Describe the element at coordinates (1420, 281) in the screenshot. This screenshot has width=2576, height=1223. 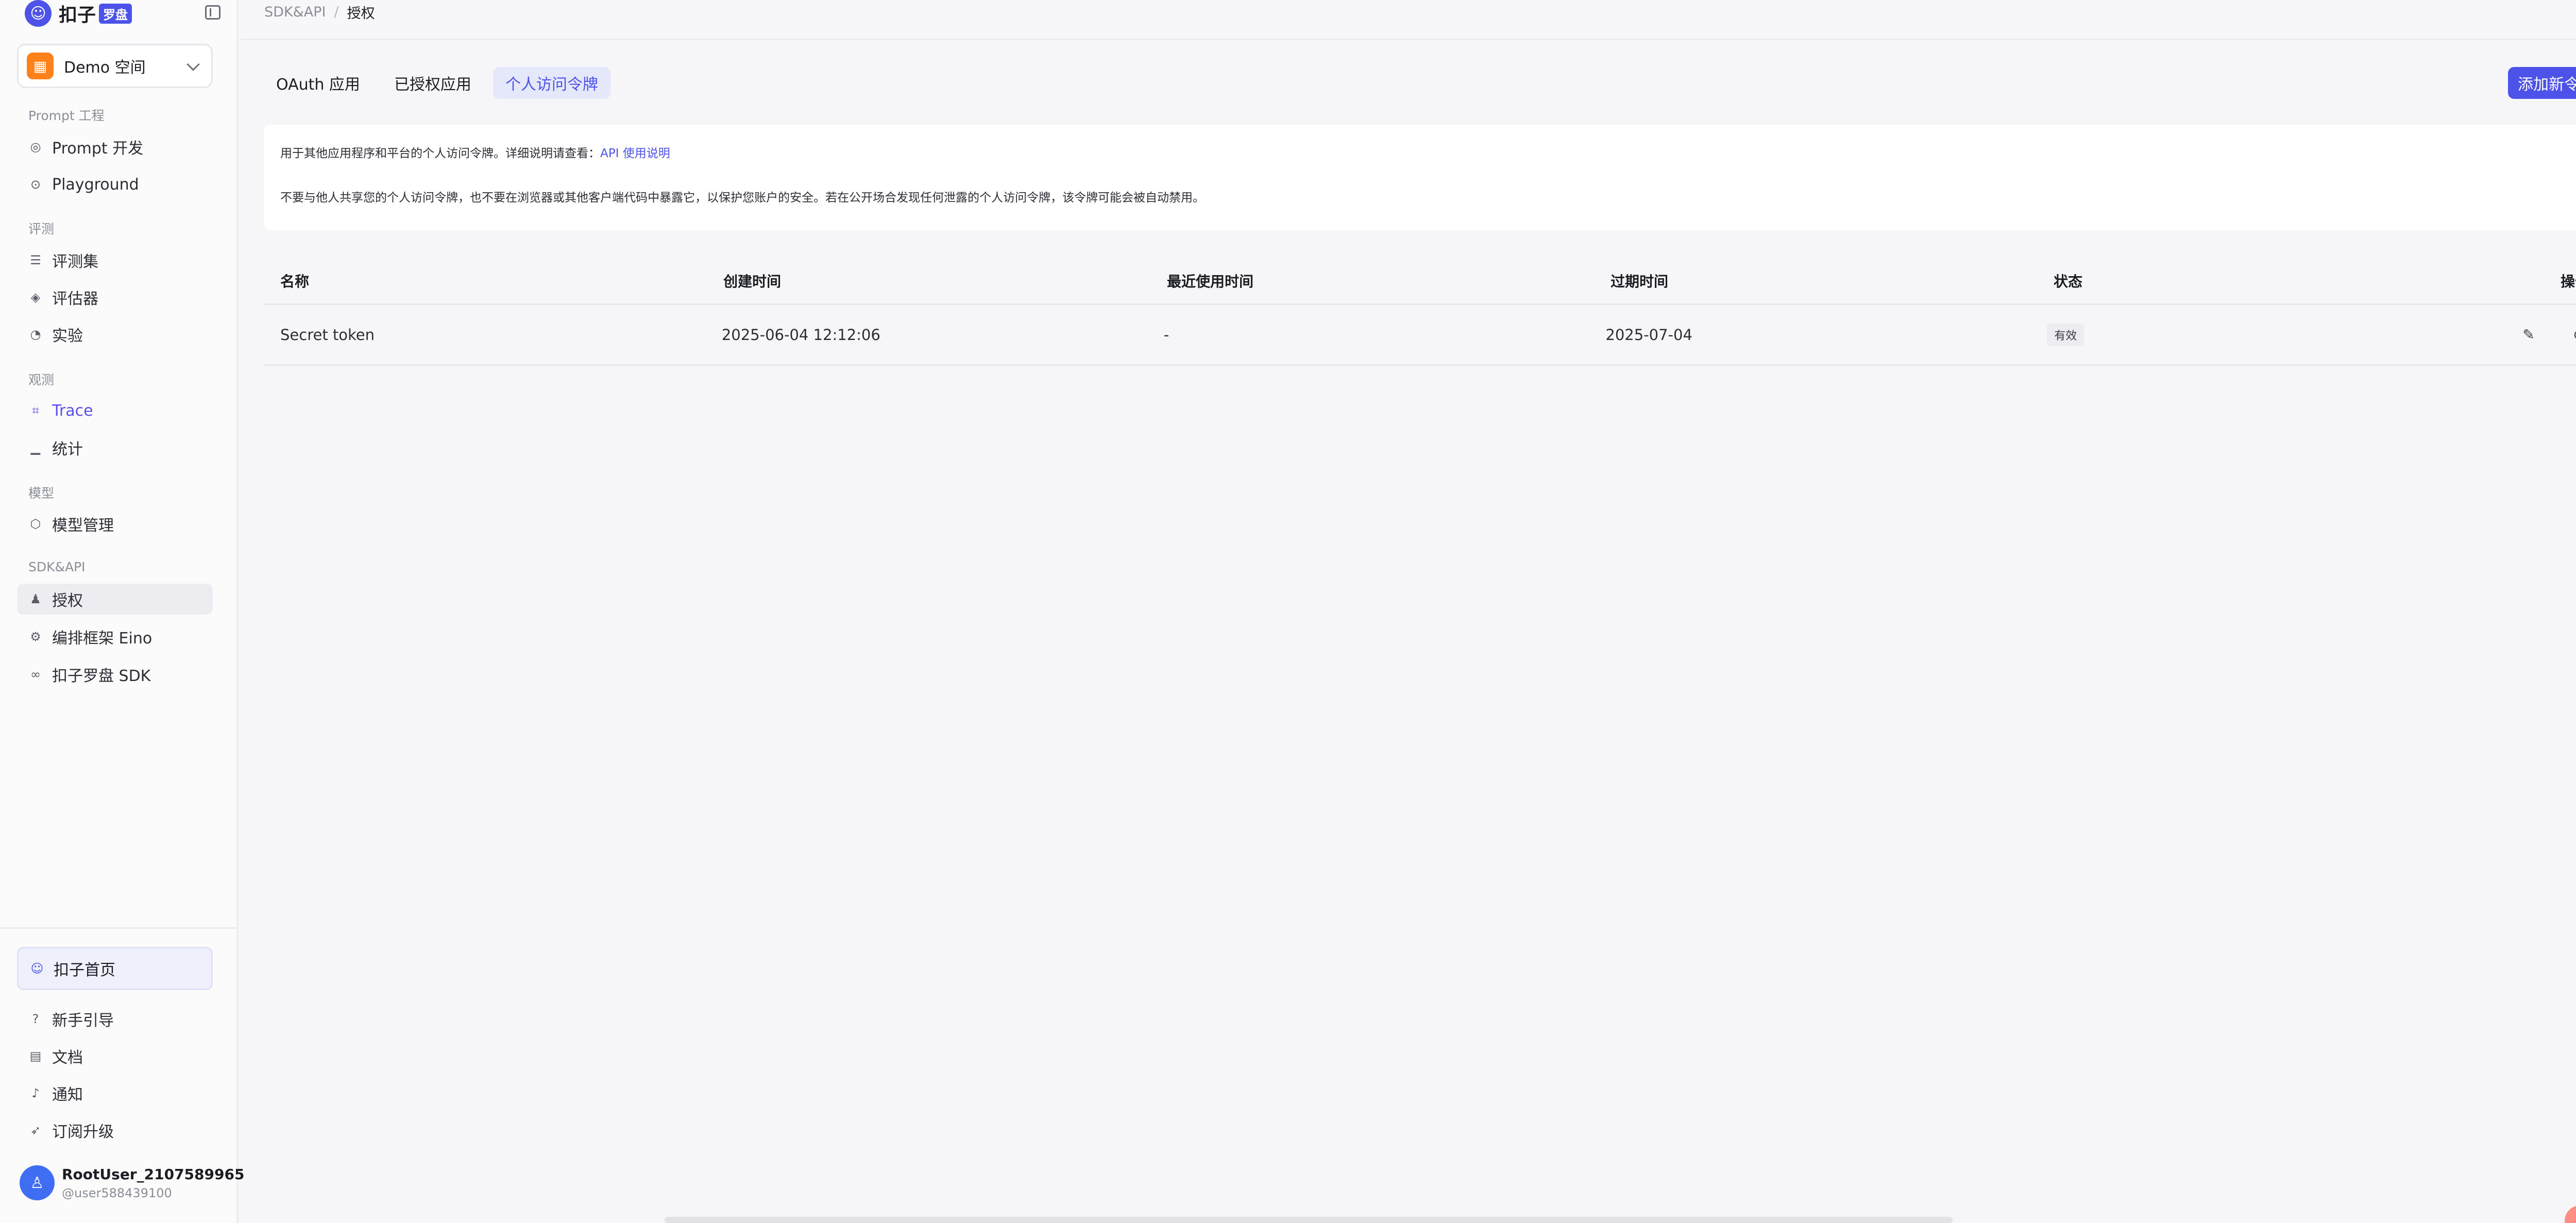
I see `table-header: 名称 创建时间 最近使用时间 过期时间 状态 操作` at that location.